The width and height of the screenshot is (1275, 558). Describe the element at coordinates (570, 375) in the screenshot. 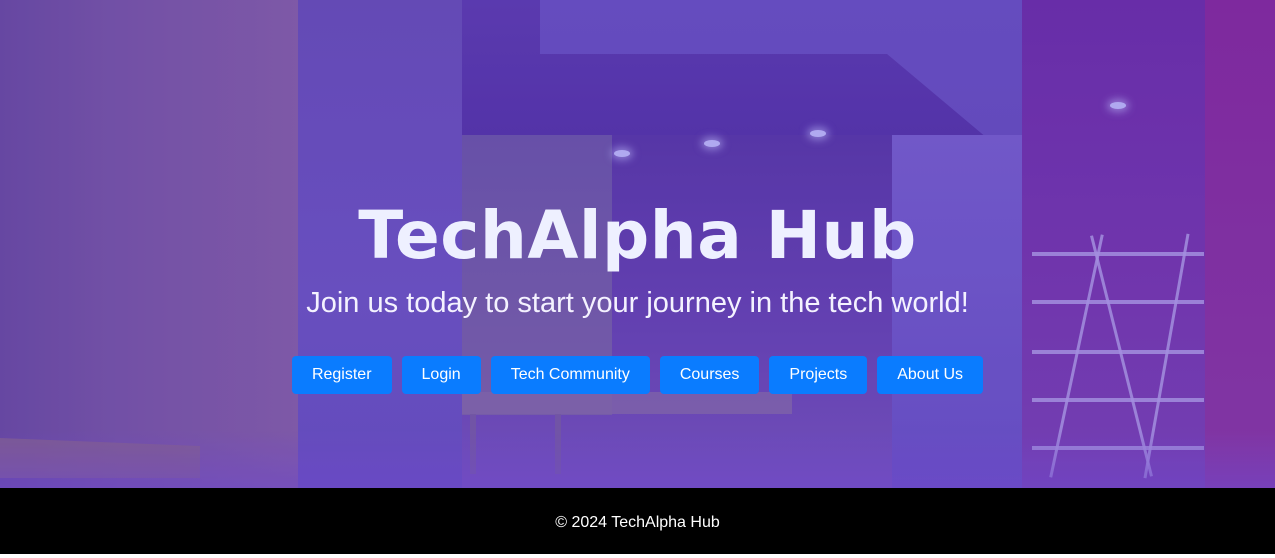

I see `tech-community-button: Tech Community` at that location.